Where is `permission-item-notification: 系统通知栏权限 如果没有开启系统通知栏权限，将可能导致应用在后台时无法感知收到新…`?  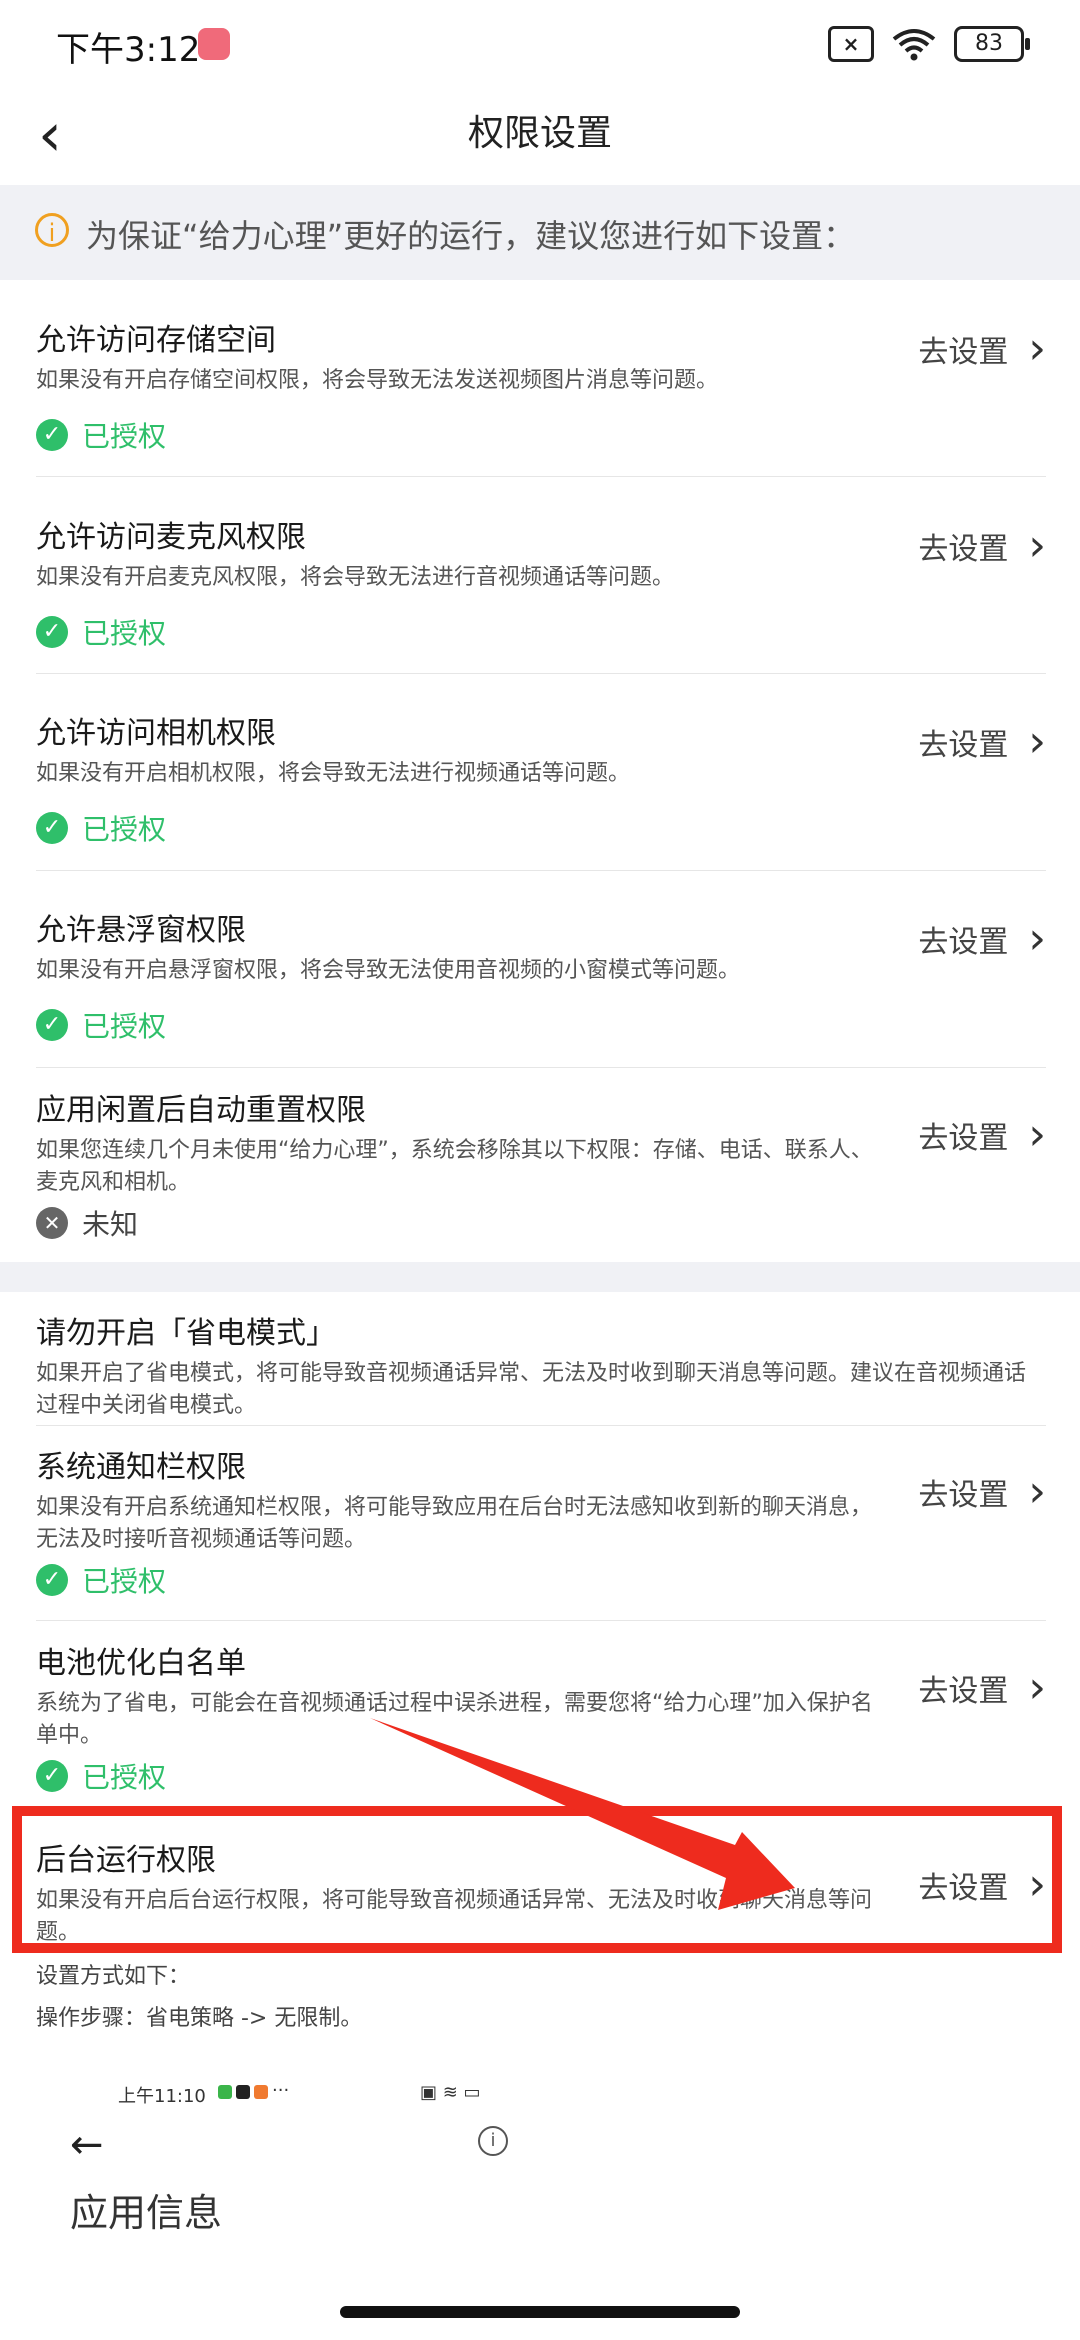 permission-item-notification: 系统通知栏权限 如果没有开启系统通知栏权限，将可能导致应用在后台时无法感知收到新… is located at coordinates (541, 1522).